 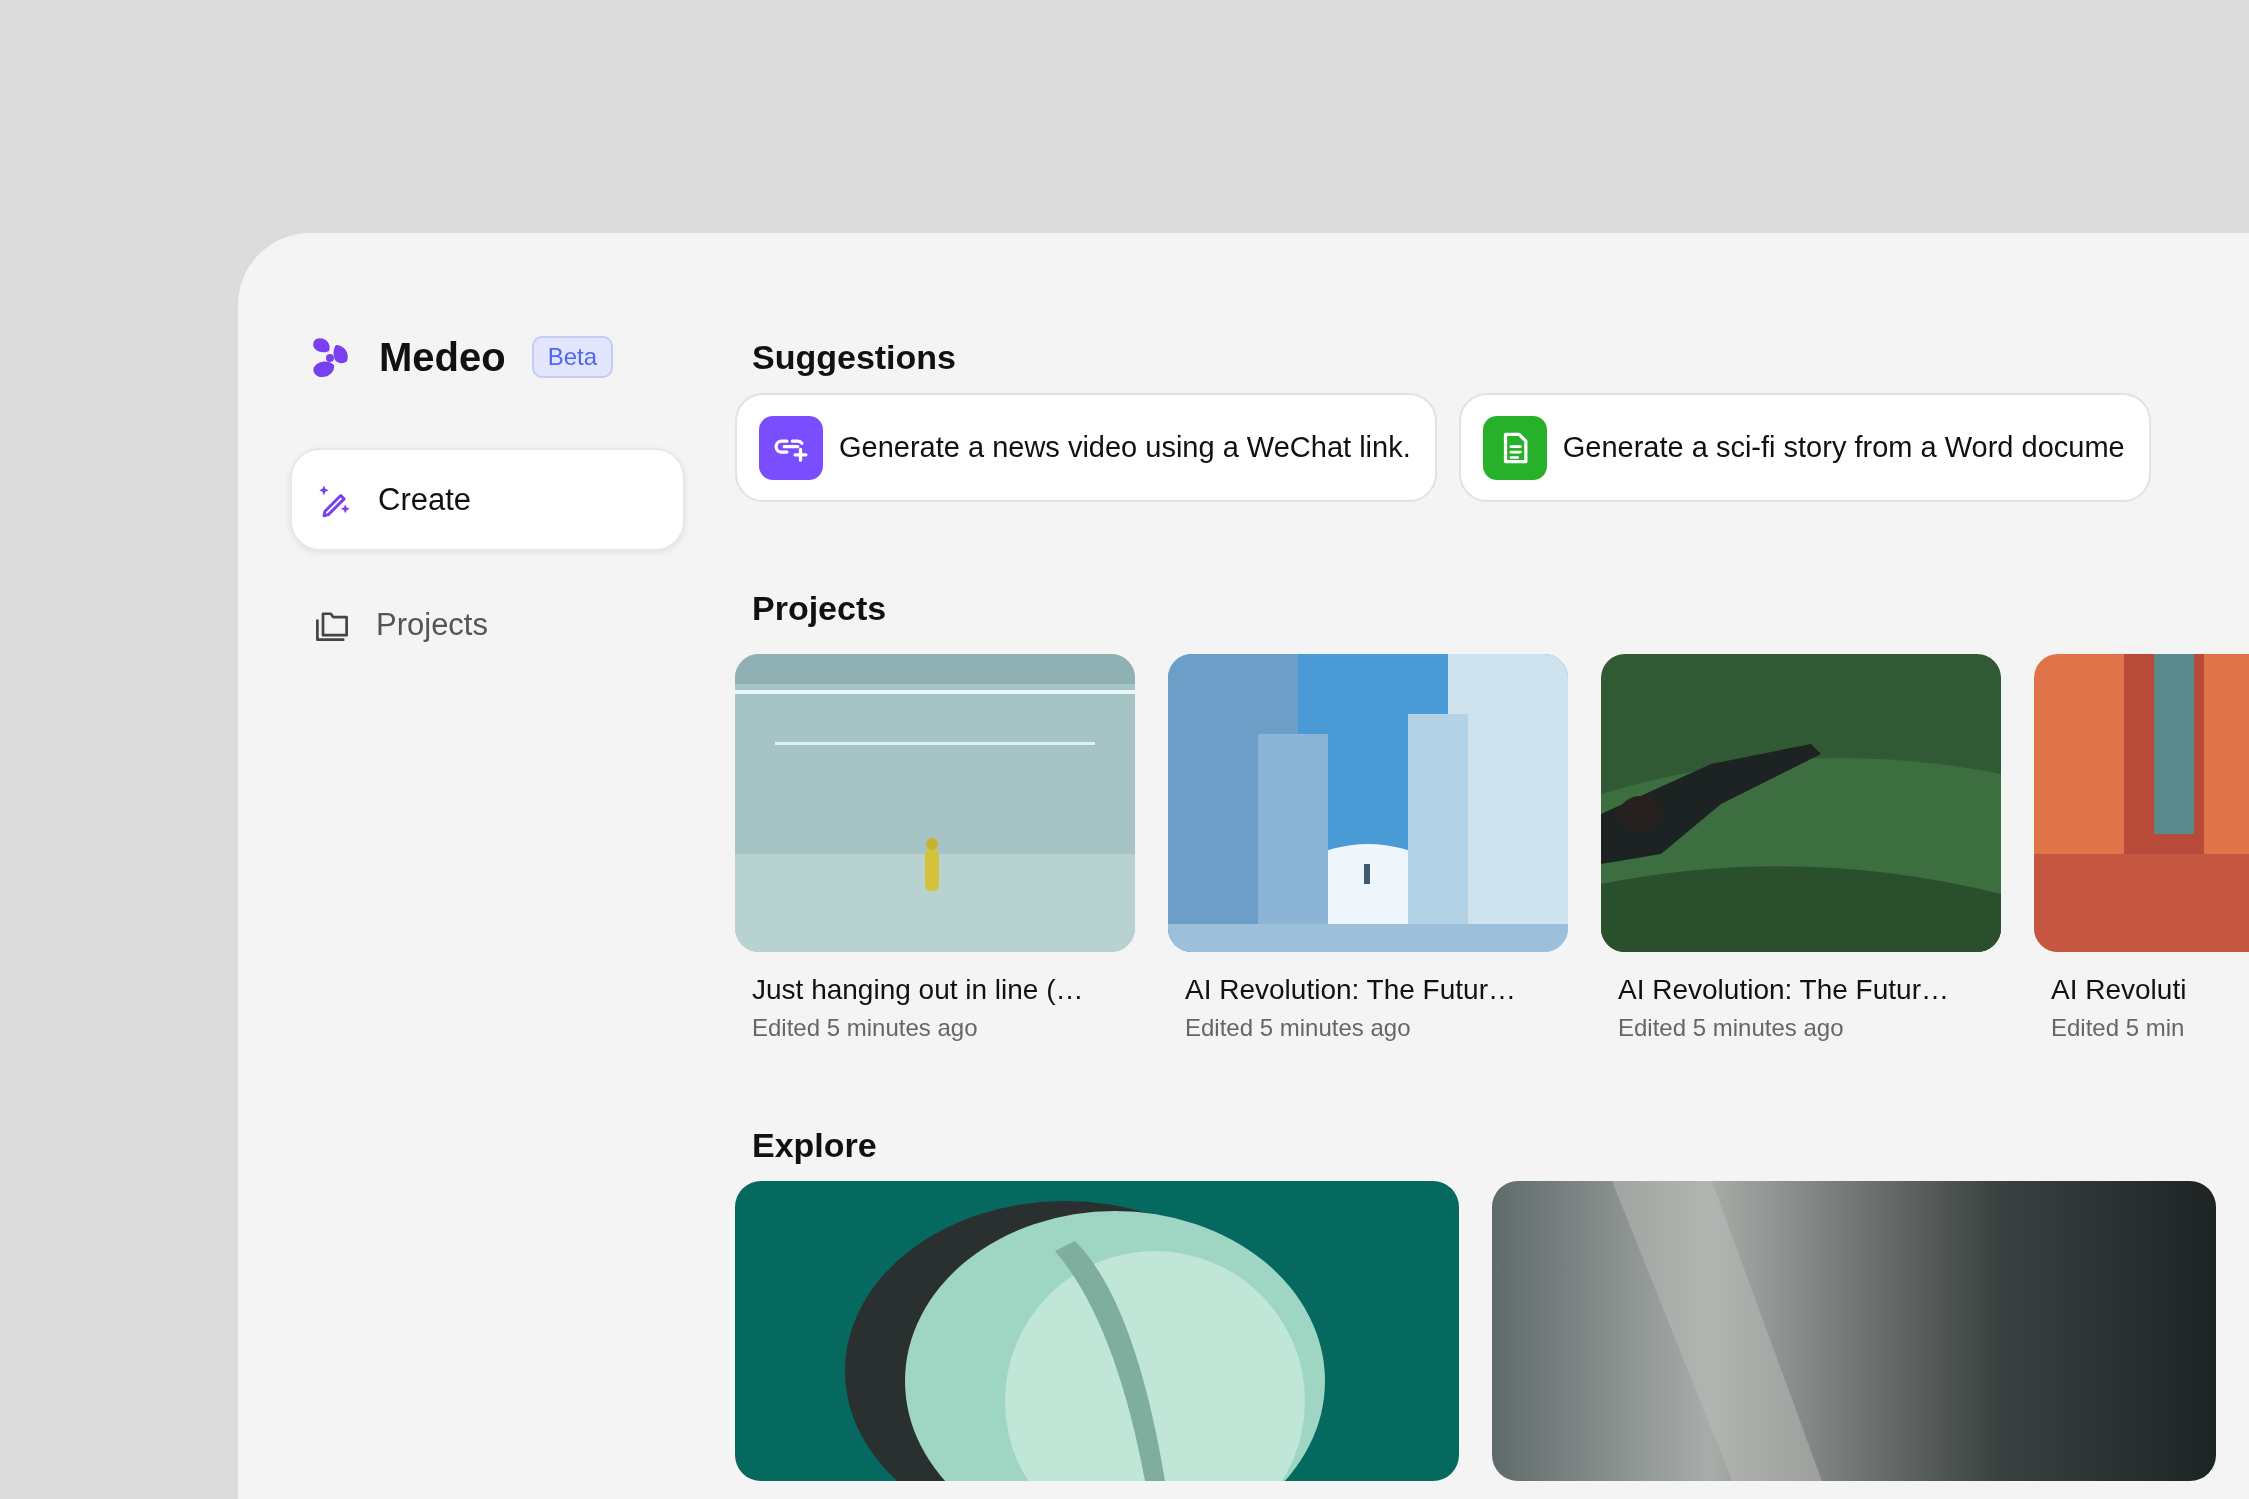 What do you see at coordinates (487, 624) in the screenshot?
I see `nav-item: Projects` at bounding box center [487, 624].